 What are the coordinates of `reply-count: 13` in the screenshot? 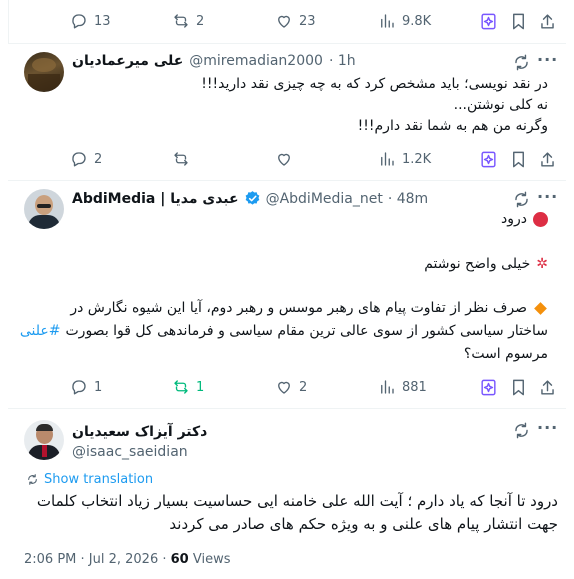 It's located at (102, 21).